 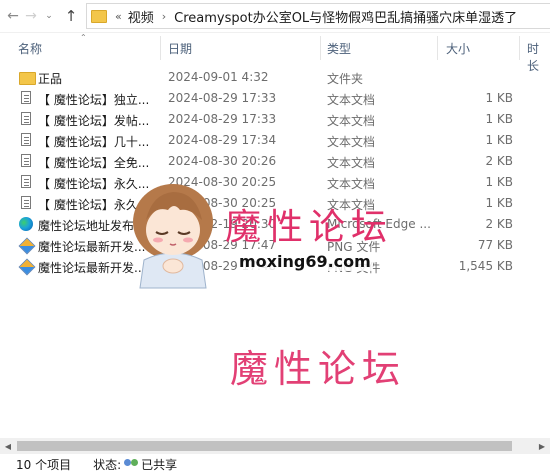 I want to click on file-row: 【 魔性论坛】几十... 2024-08-29 17:34 文本文档 1 KB, so click(x=275, y=140).